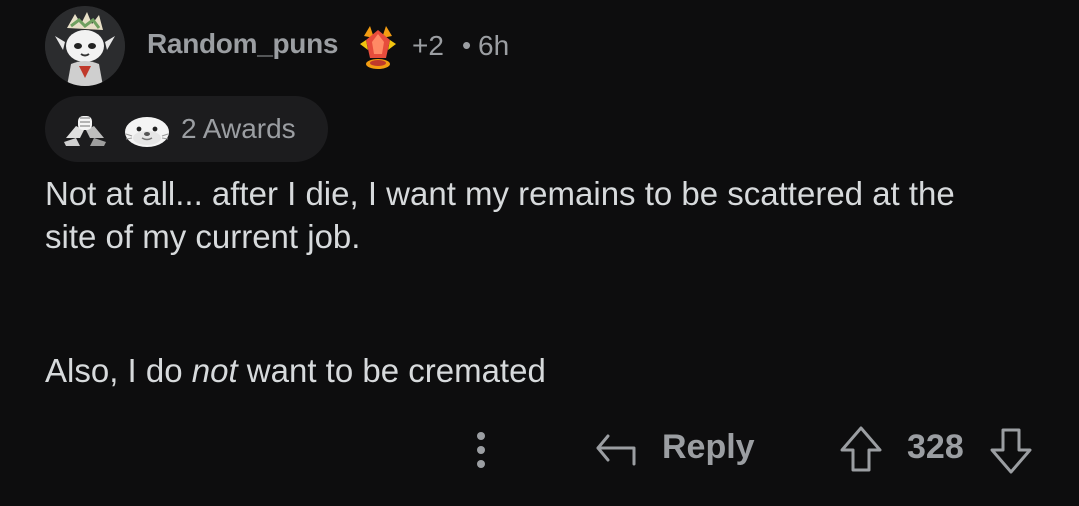 Image resolution: width=1079 pixels, height=506 pixels. I want to click on more-options-button, so click(481, 450).